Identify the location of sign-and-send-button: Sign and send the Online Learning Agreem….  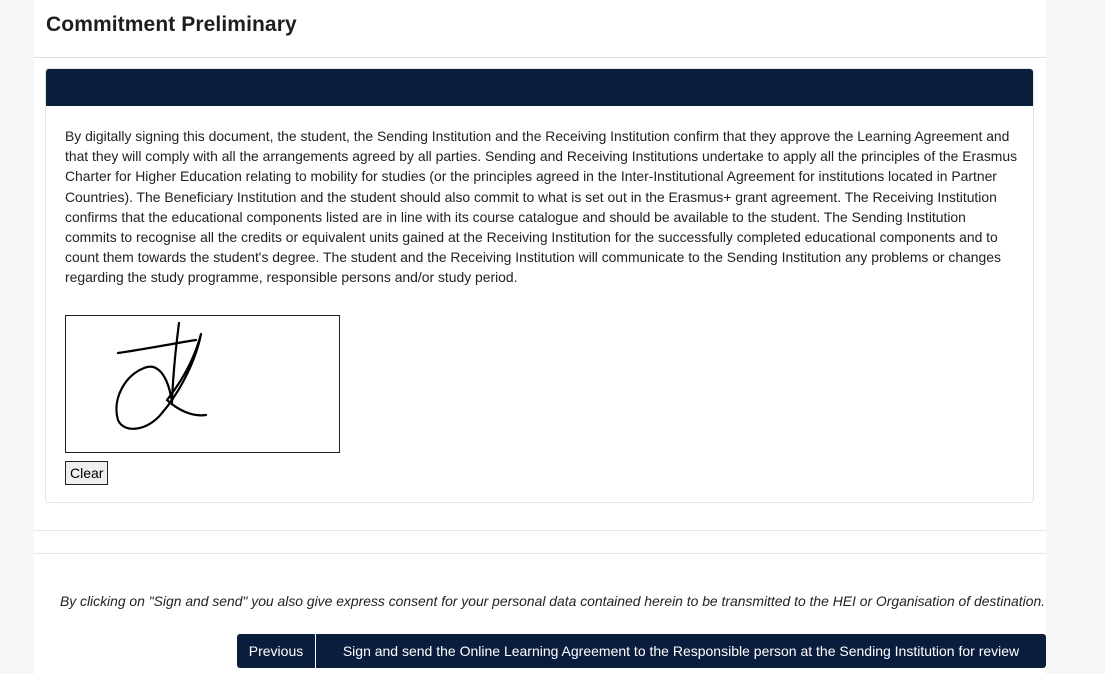
(681, 651).